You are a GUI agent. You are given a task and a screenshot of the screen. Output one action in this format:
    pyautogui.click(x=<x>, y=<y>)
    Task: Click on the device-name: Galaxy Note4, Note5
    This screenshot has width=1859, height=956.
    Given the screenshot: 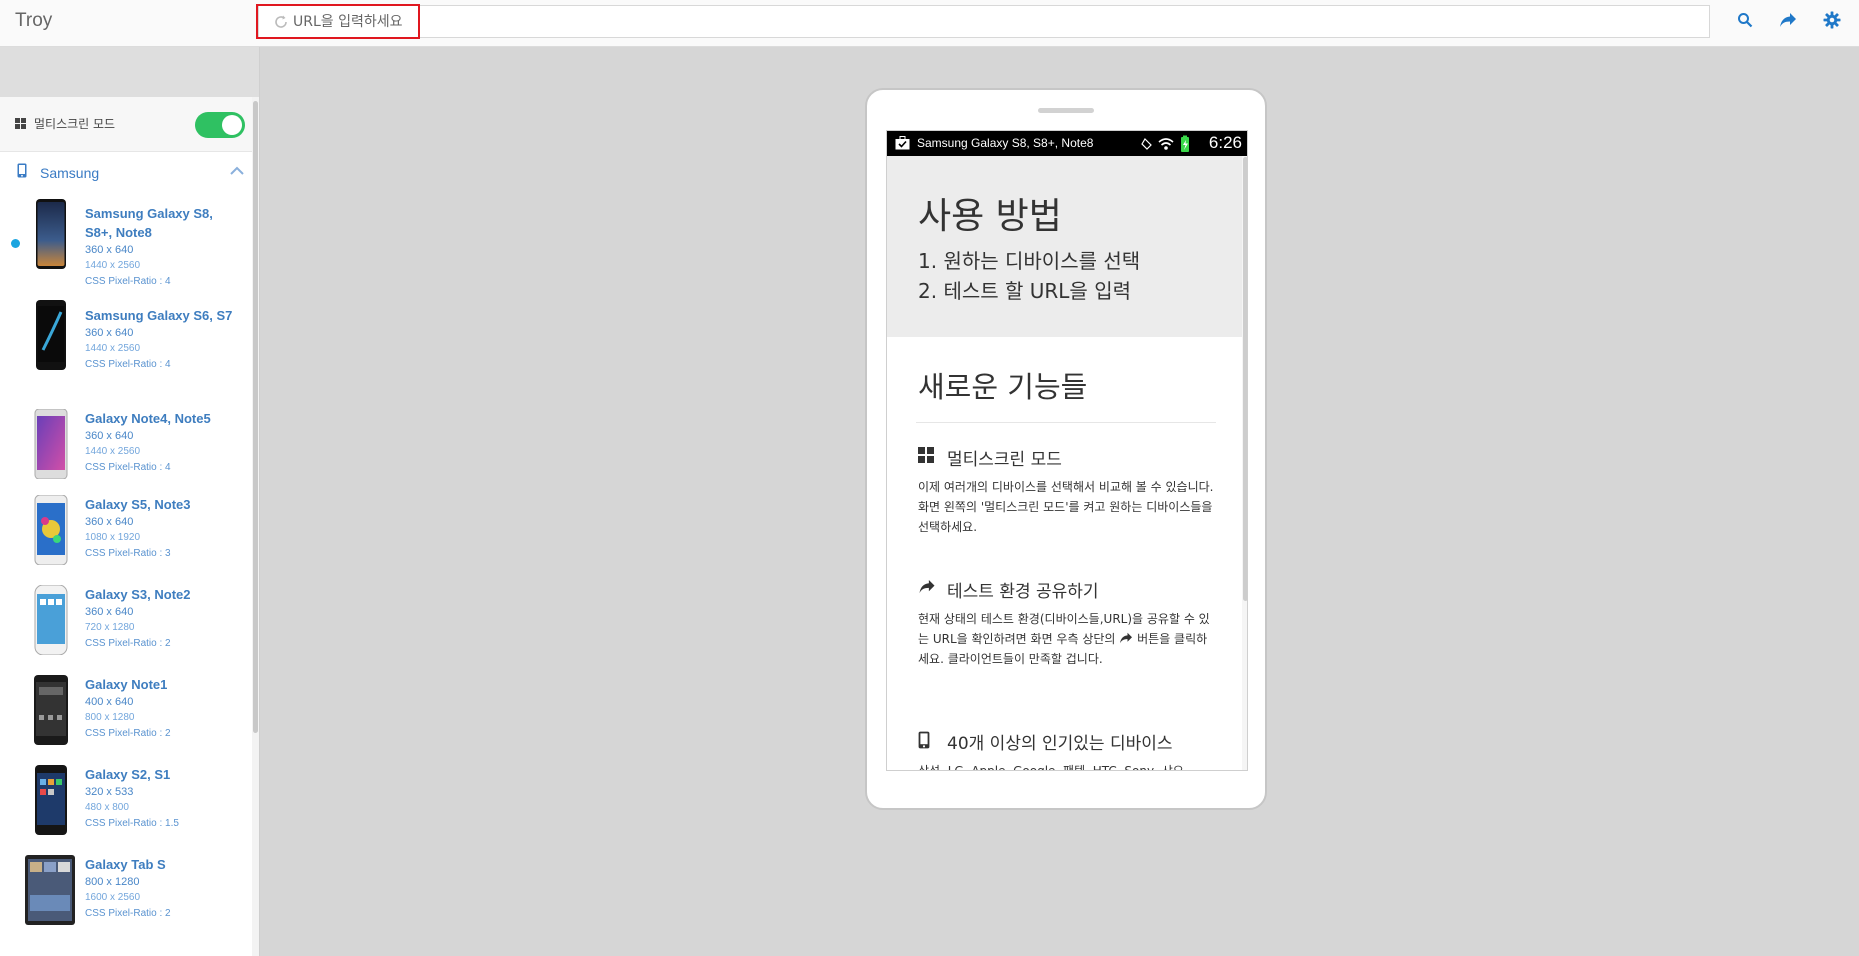 What is the action you would take?
    pyautogui.click(x=148, y=418)
    